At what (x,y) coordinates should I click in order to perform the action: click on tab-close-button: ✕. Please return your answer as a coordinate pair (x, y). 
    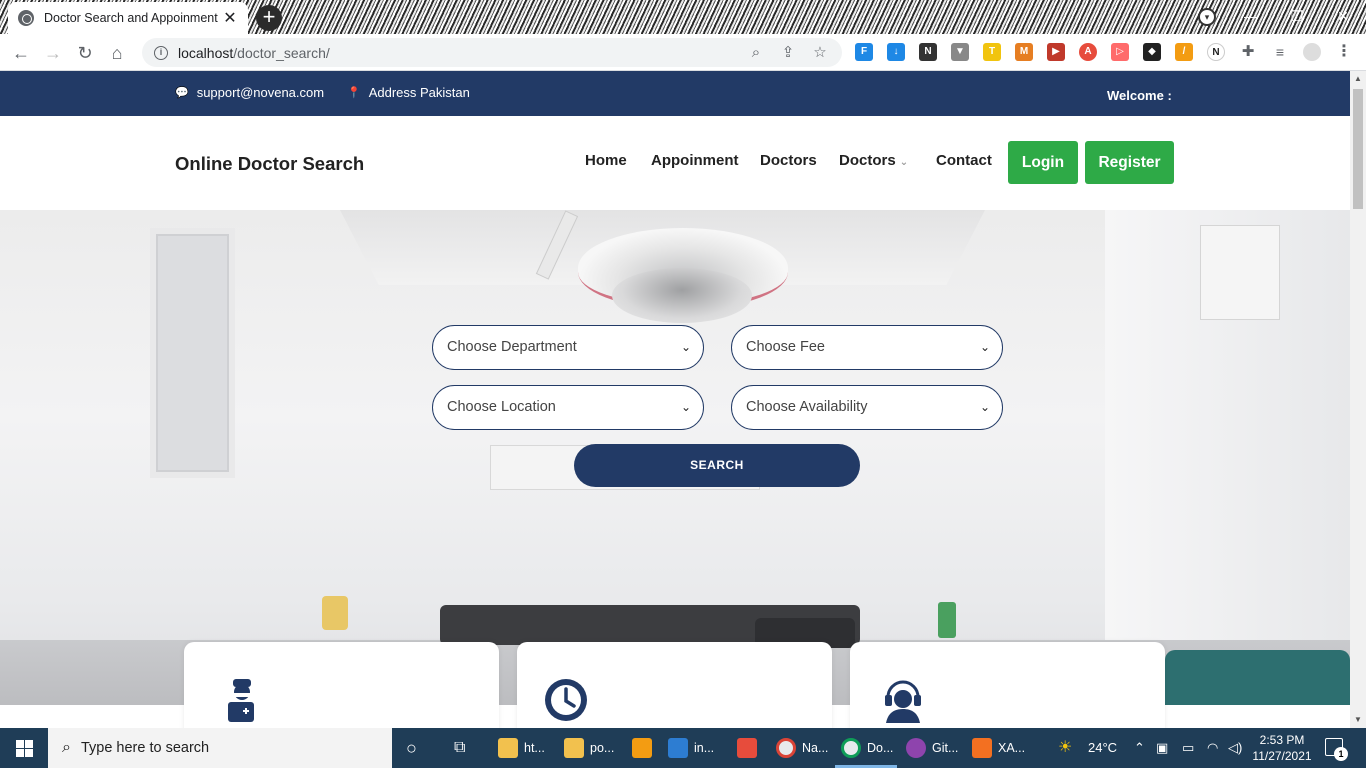
    Looking at the image, I should click on (230, 18).